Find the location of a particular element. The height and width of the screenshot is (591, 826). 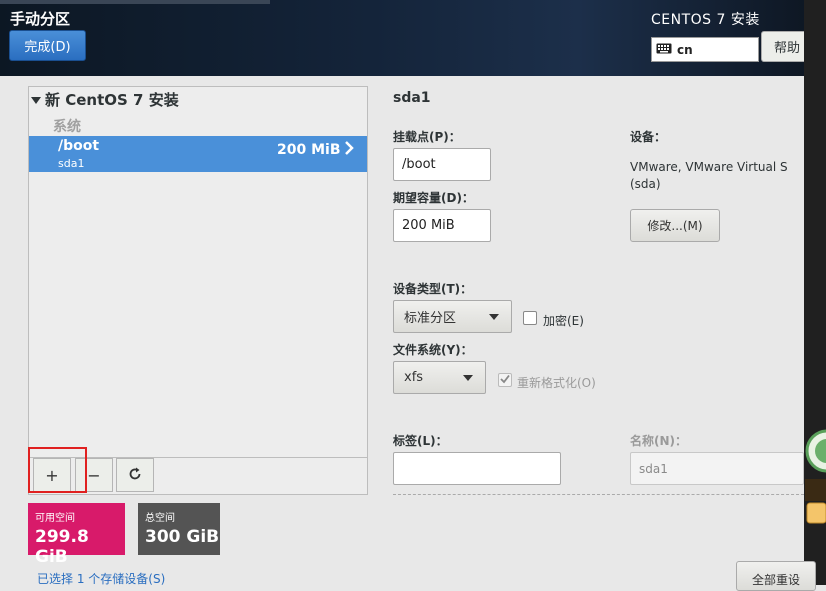

install-group-header: 新 CentOS 7 安装 is located at coordinates (105, 99).